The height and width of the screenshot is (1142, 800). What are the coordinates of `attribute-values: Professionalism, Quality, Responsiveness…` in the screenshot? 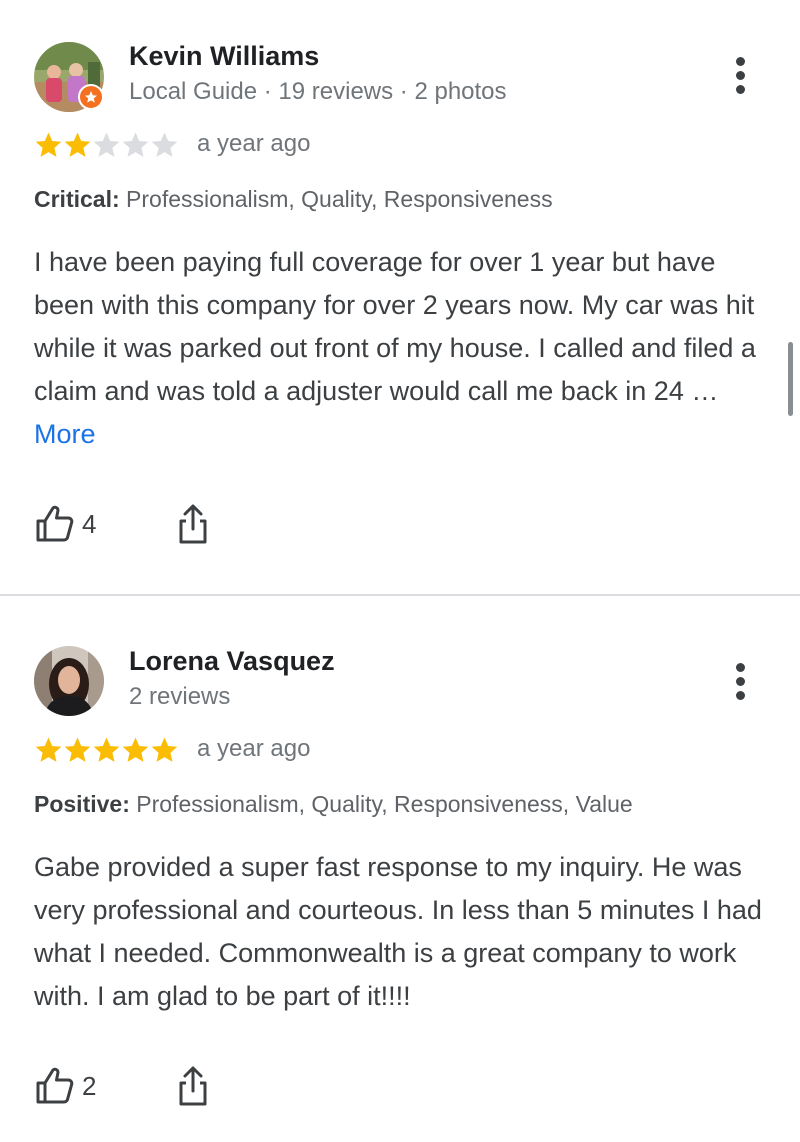 It's located at (384, 804).